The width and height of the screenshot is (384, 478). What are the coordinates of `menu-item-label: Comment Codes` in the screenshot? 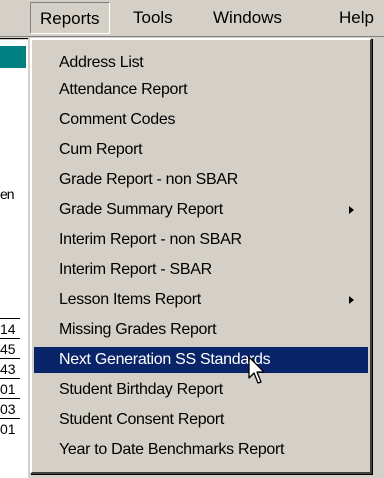 It's located at (117, 119).